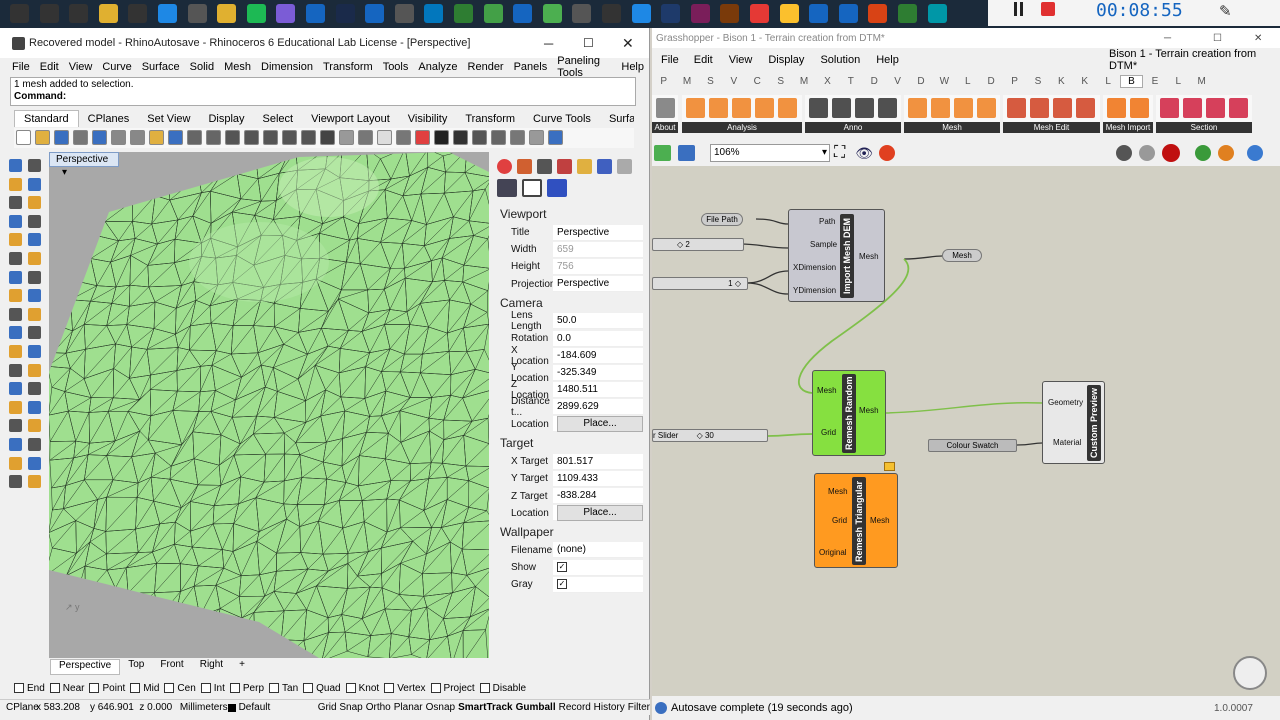 Image resolution: width=1280 pixels, height=720 pixels. What do you see at coordinates (588, 43) in the screenshot?
I see `maximize-icon: ☐` at bounding box center [588, 43].